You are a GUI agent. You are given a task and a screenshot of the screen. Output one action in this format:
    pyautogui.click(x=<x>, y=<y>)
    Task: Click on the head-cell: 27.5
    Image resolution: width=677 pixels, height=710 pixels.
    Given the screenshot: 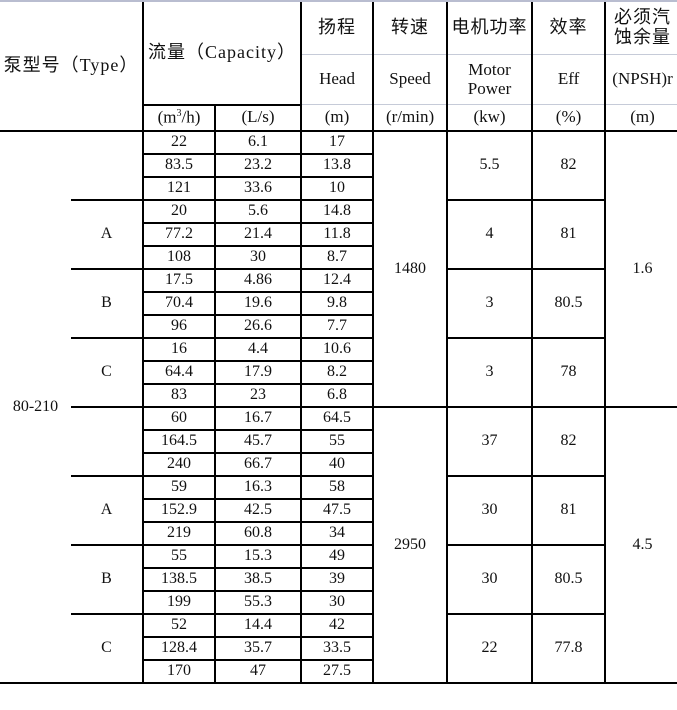 What is the action you would take?
    pyautogui.click(x=337, y=671)
    